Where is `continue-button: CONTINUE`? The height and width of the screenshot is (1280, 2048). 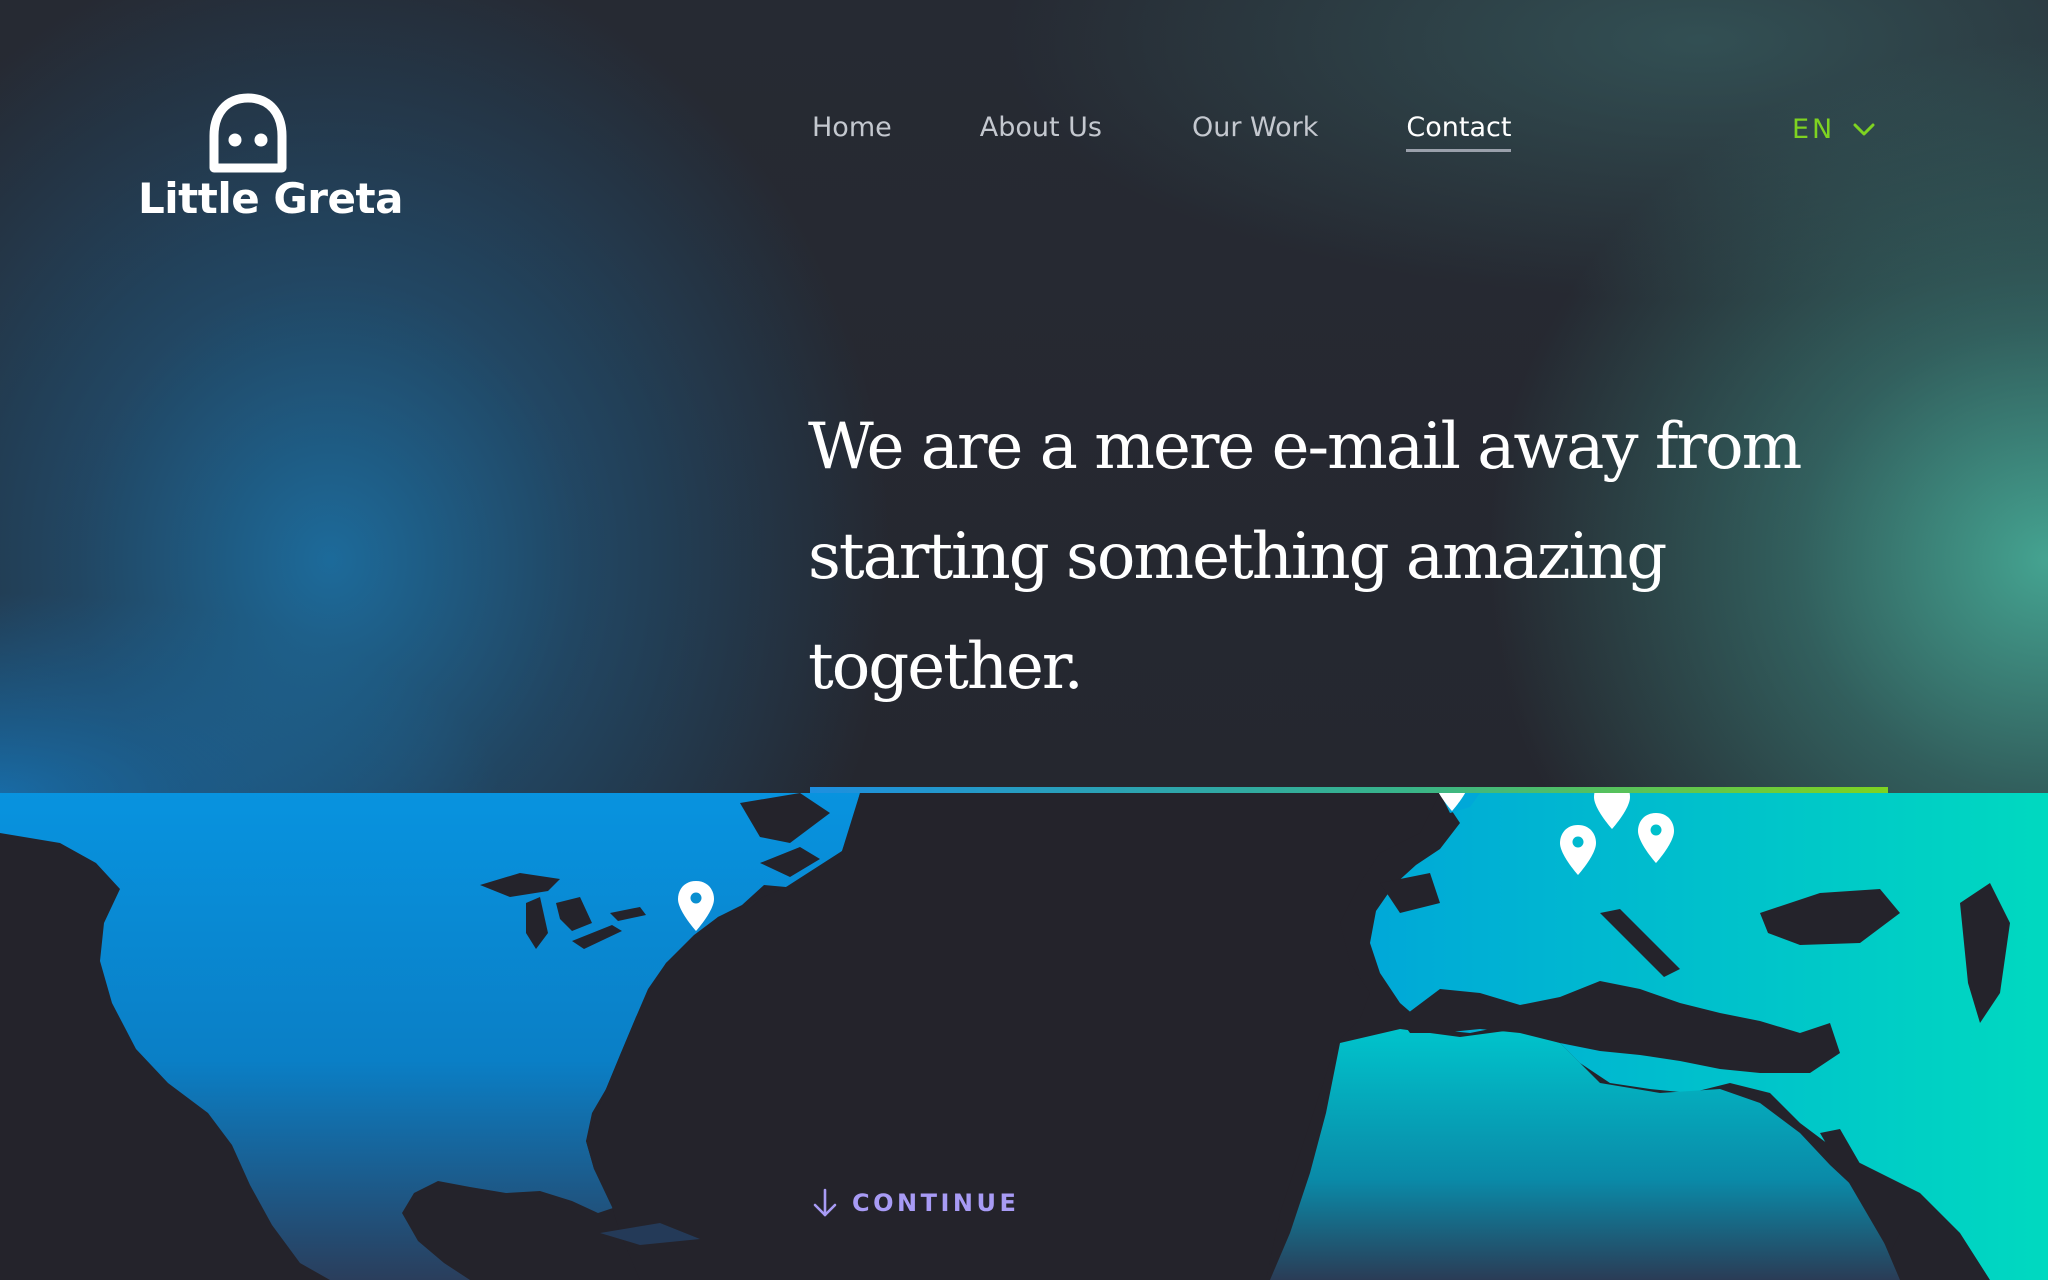
continue-button: CONTINUE is located at coordinates (915, 1203).